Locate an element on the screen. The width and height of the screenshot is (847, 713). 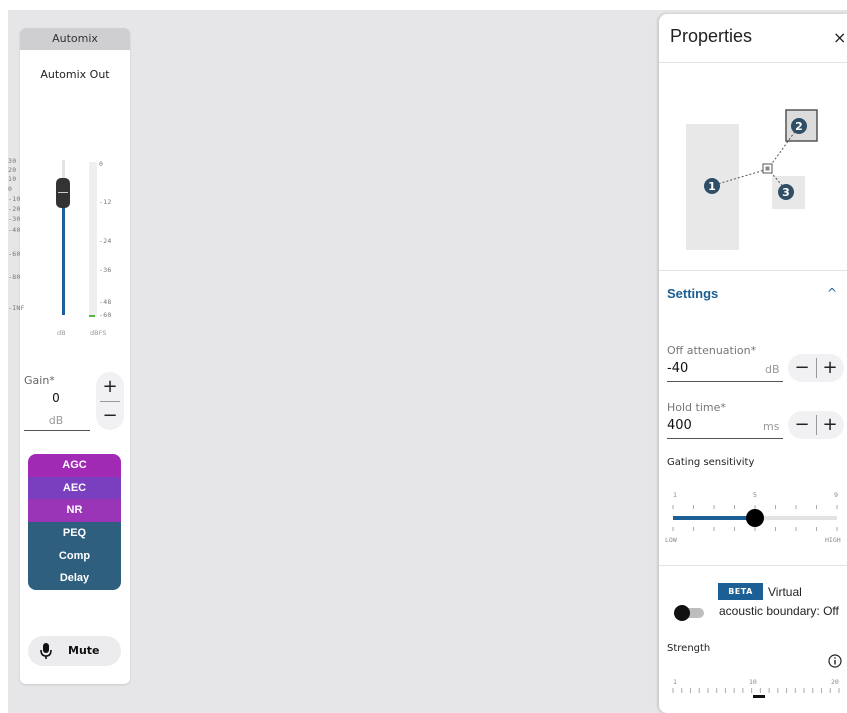
slider-thumb is located at coordinates (755, 518).